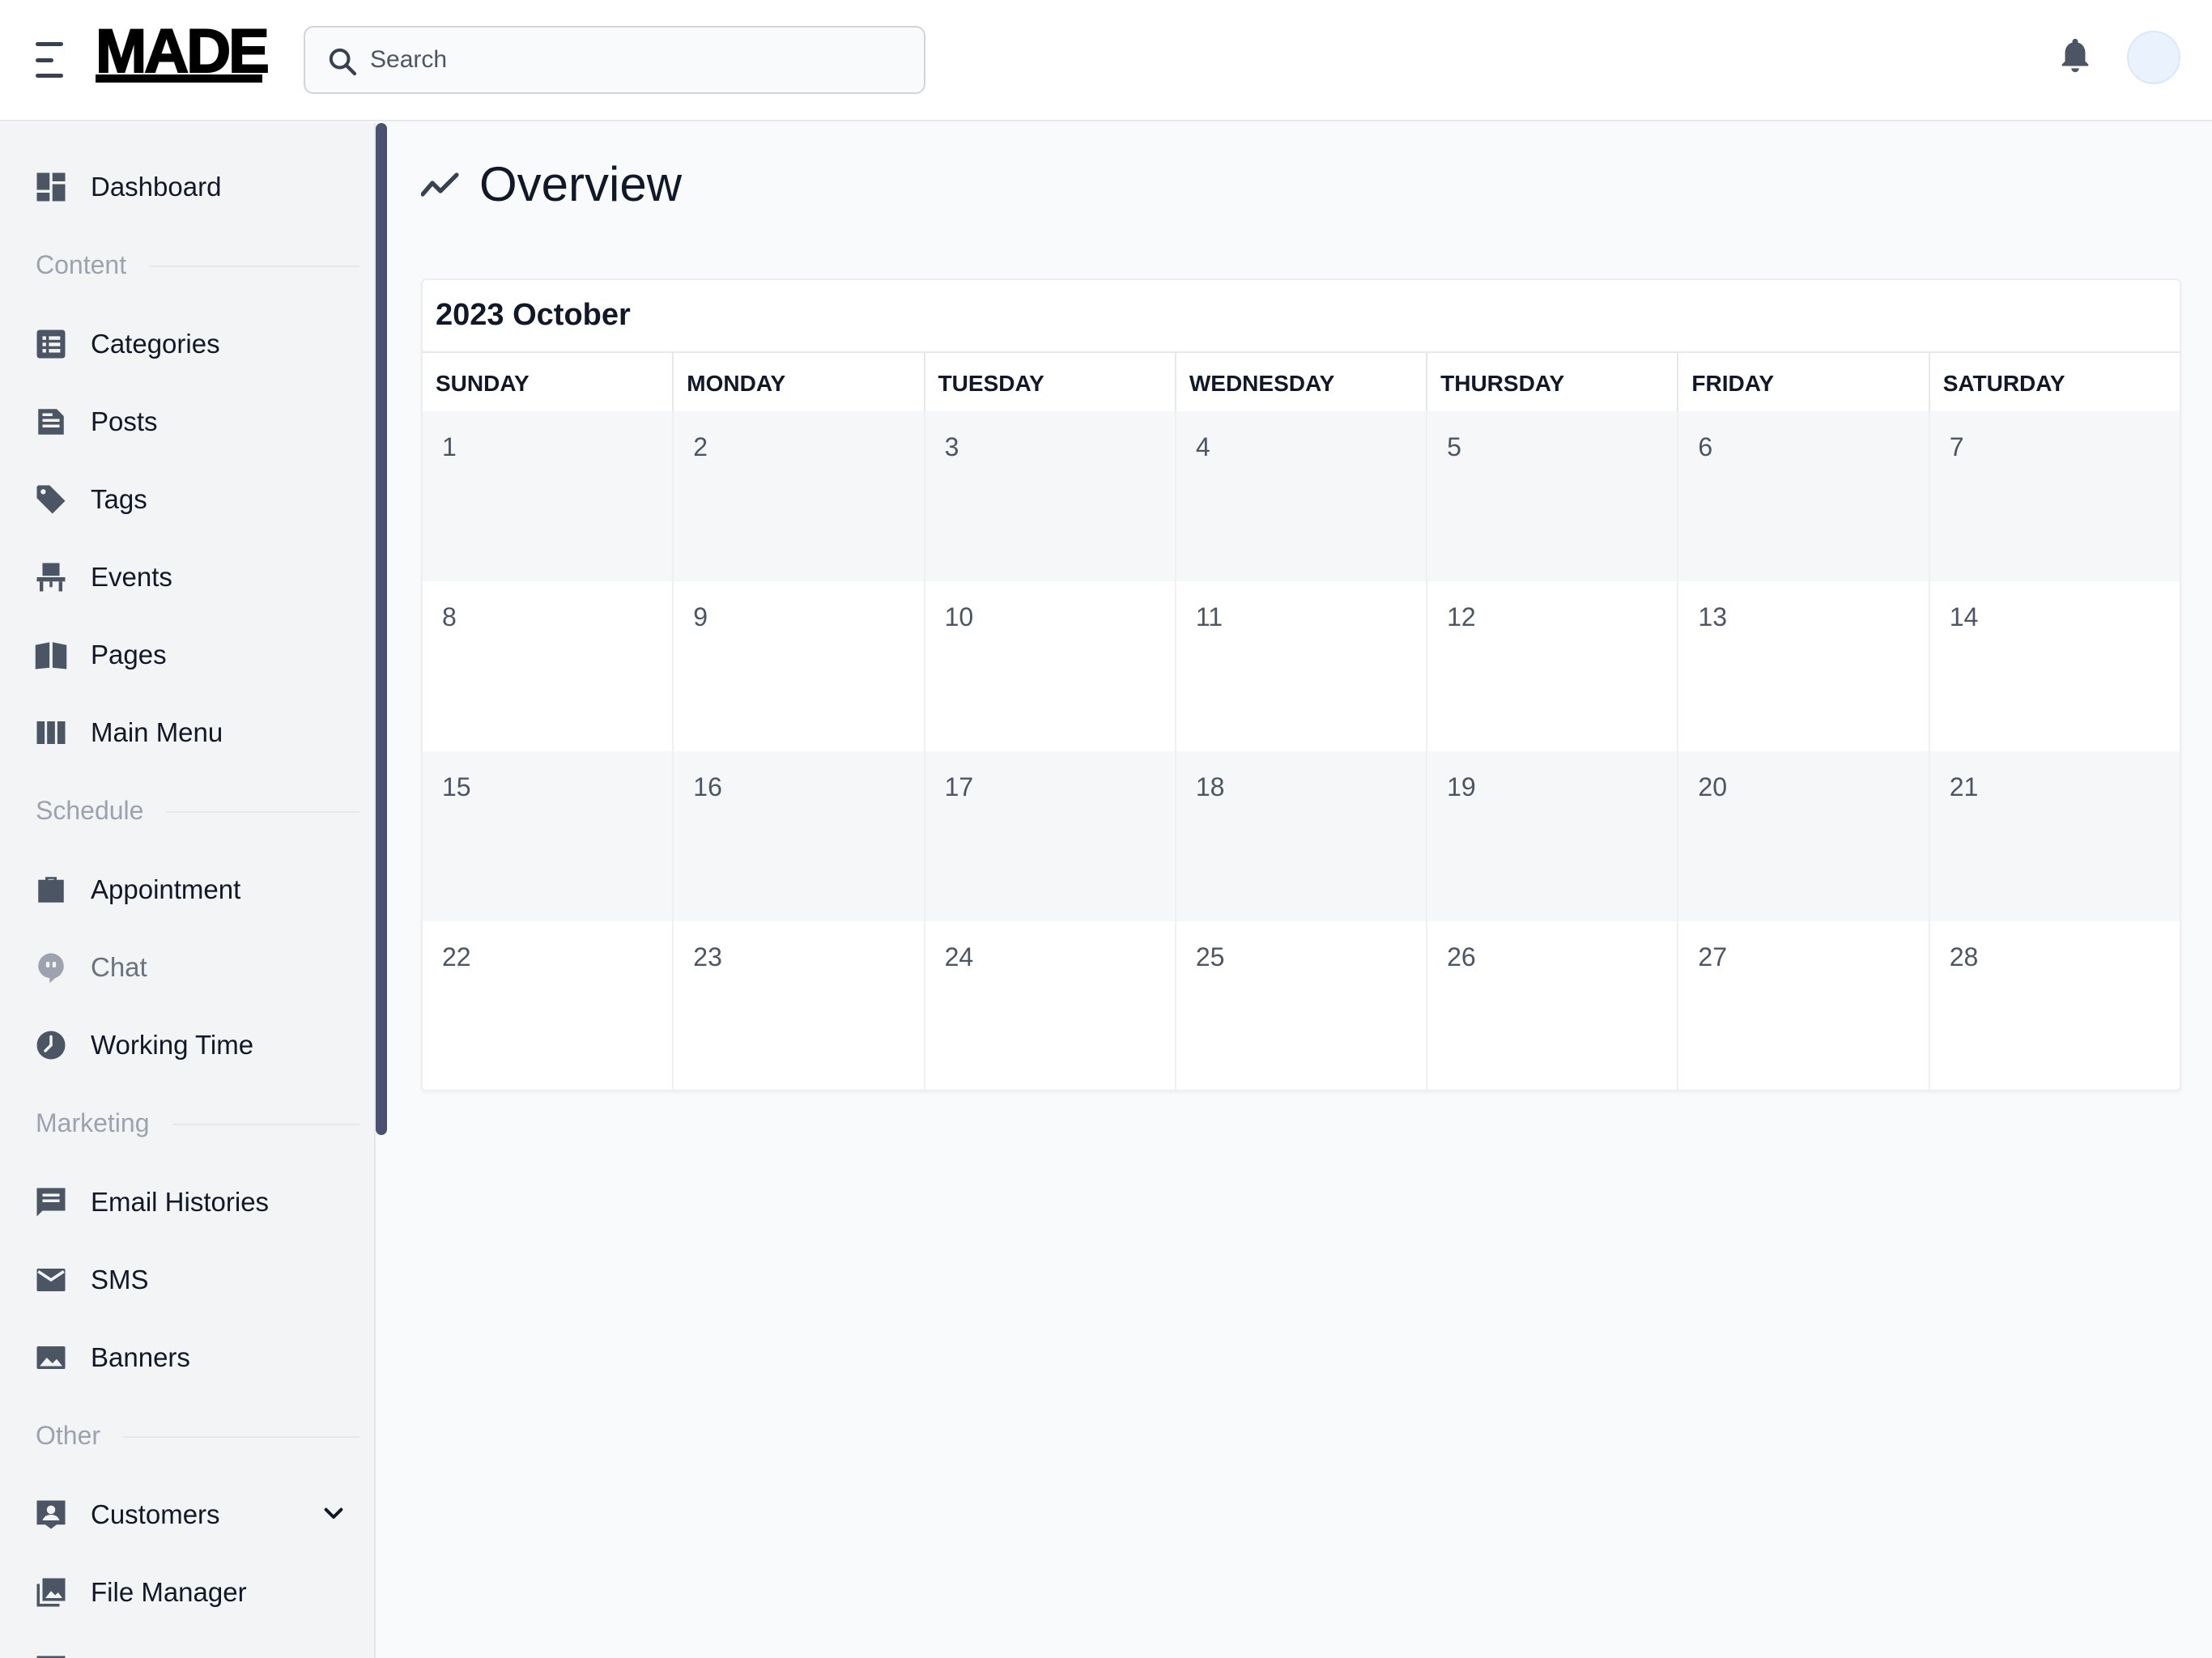  Describe the element at coordinates (1051, 382) in the screenshot. I see `weekday-tuesday: TUESDAY` at that location.